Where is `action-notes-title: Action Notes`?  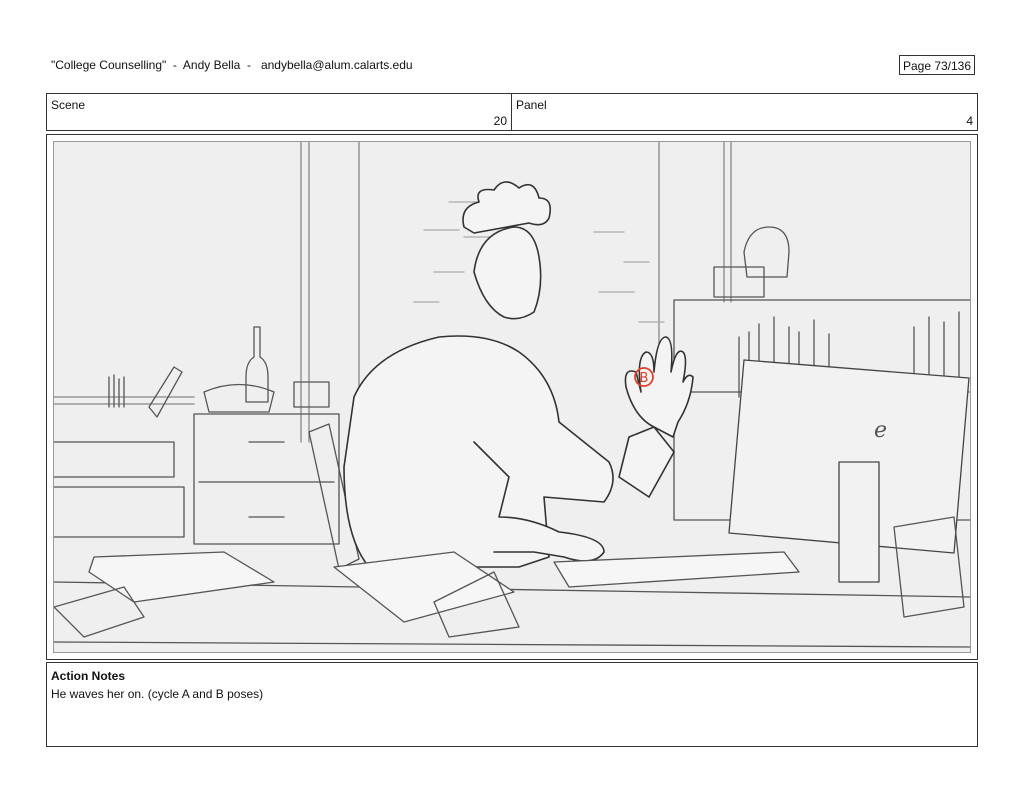 action-notes-title: Action Notes is located at coordinates (88, 676).